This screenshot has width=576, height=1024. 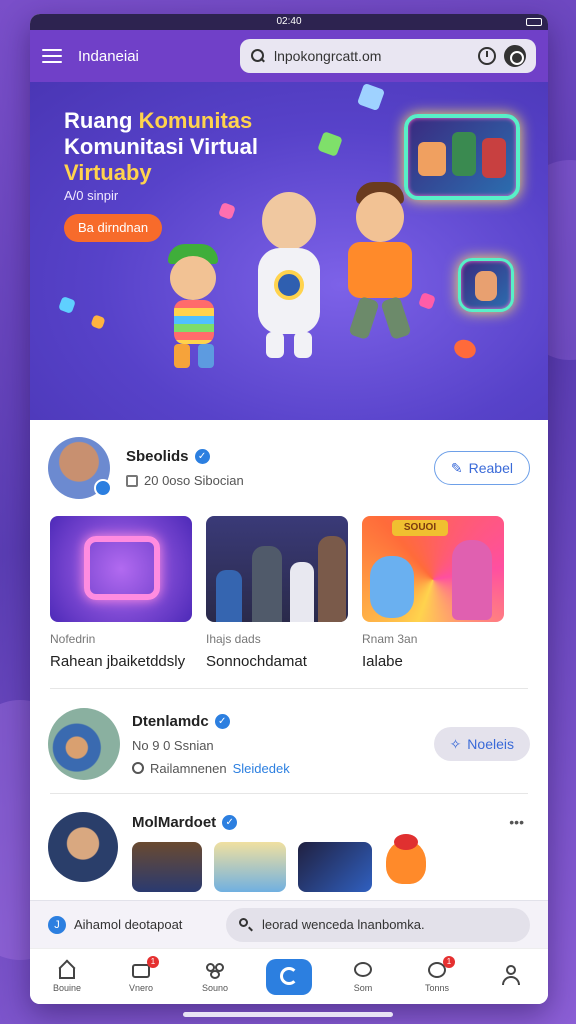 I want to click on profile-name-row: Sbeolids ✓, so click(x=185, y=456).